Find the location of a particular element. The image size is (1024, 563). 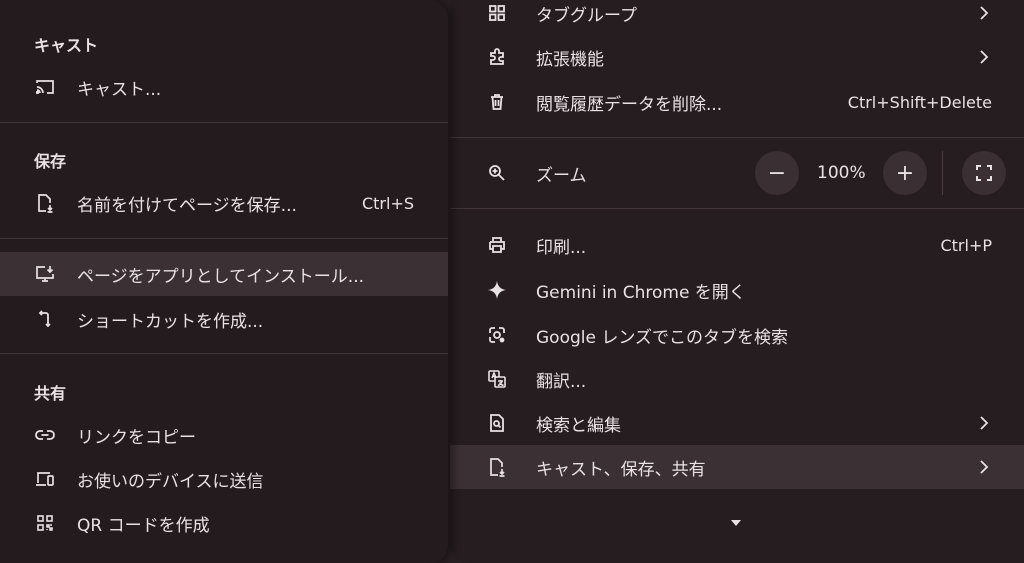

menu-item-find-and-edit: 検索と編集 is located at coordinates (737, 423).